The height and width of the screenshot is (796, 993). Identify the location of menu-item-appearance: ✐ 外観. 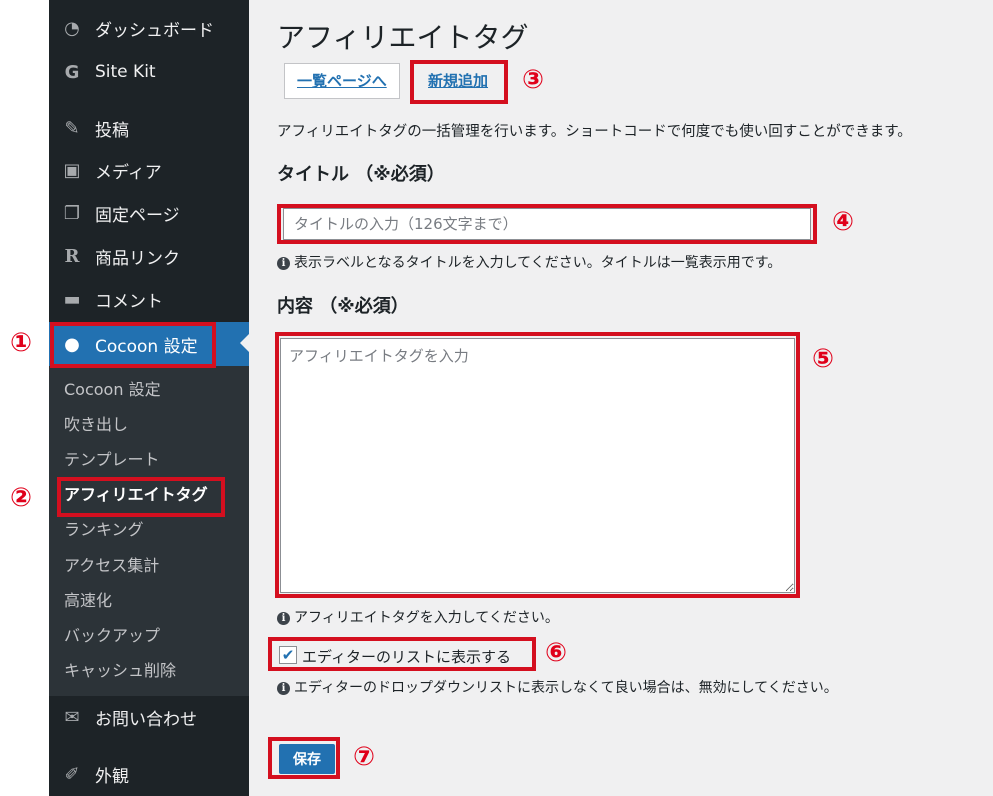
(149, 774).